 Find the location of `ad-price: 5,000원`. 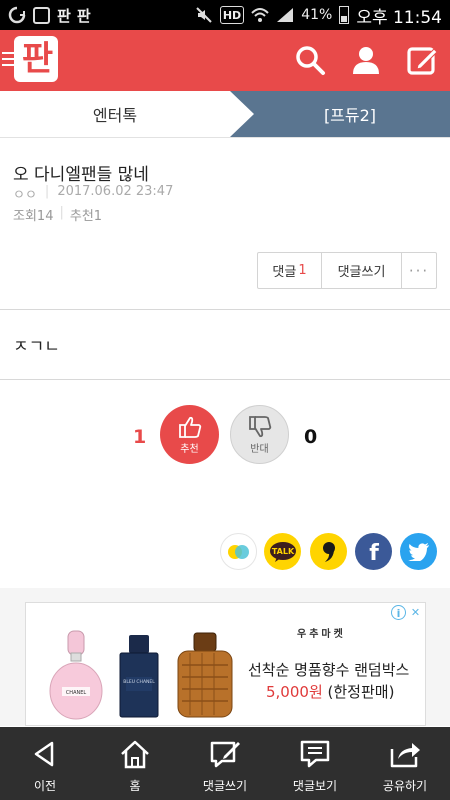

ad-price: 5,000원 is located at coordinates (294, 692).